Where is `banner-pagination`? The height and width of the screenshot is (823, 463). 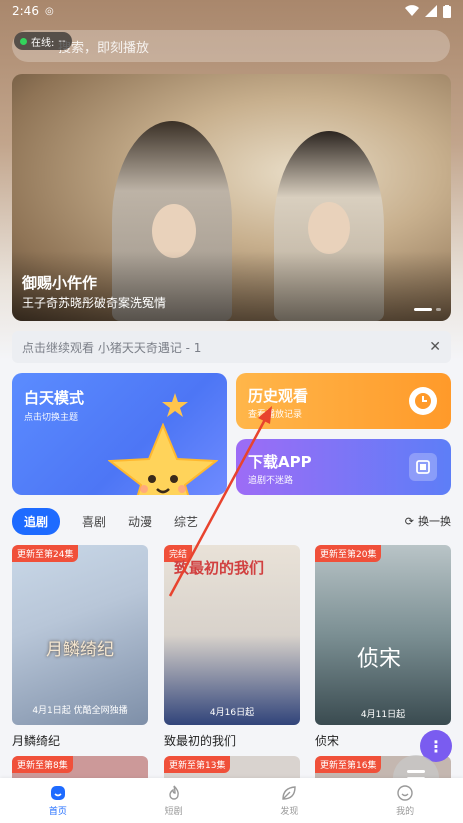 banner-pagination is located at coordinates (427, 309).